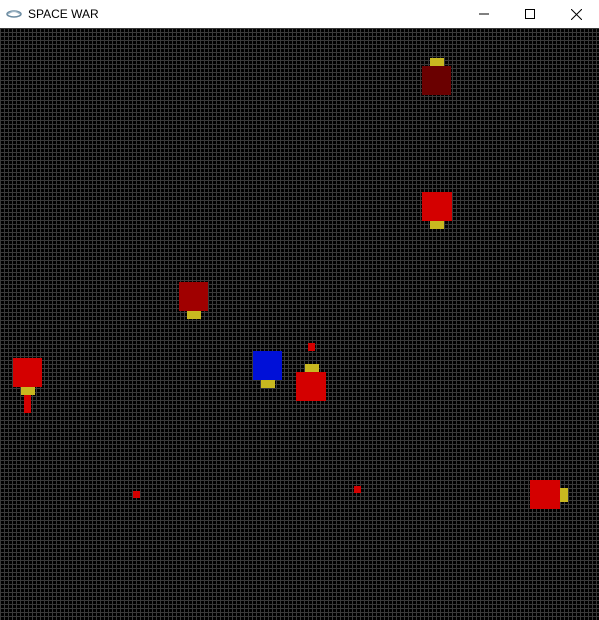 Image resolution: width=599 pixels, height=620 pixels. I want to click on minimize-icon, so click(484, 14).